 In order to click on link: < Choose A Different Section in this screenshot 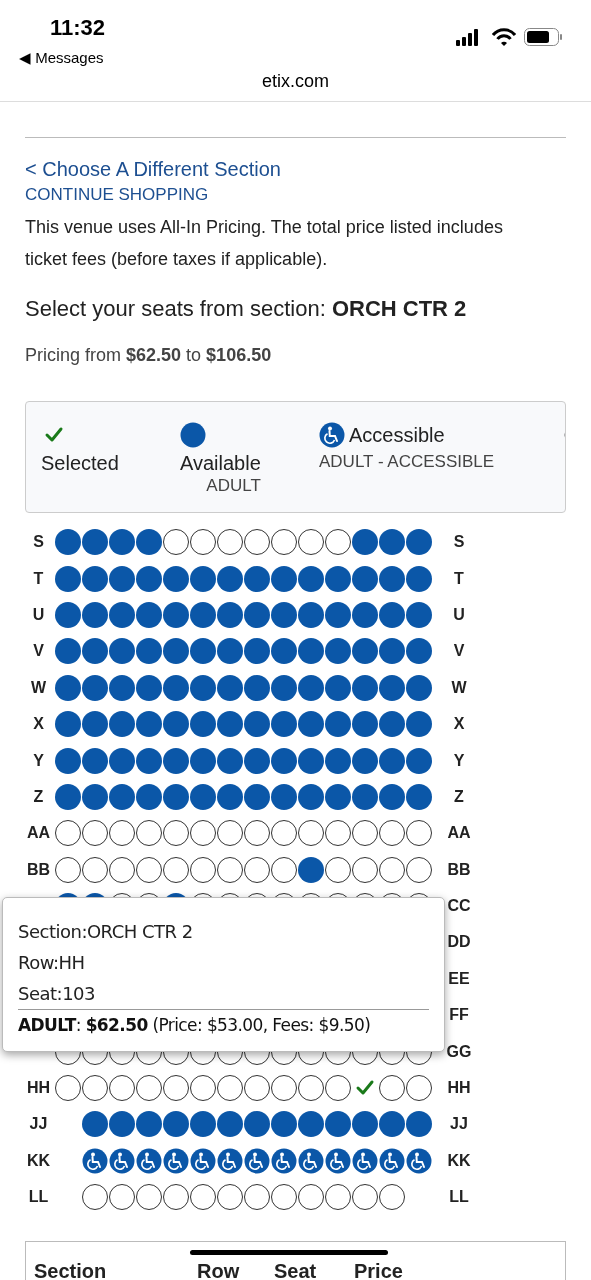, I will do `click(153, 169)`.